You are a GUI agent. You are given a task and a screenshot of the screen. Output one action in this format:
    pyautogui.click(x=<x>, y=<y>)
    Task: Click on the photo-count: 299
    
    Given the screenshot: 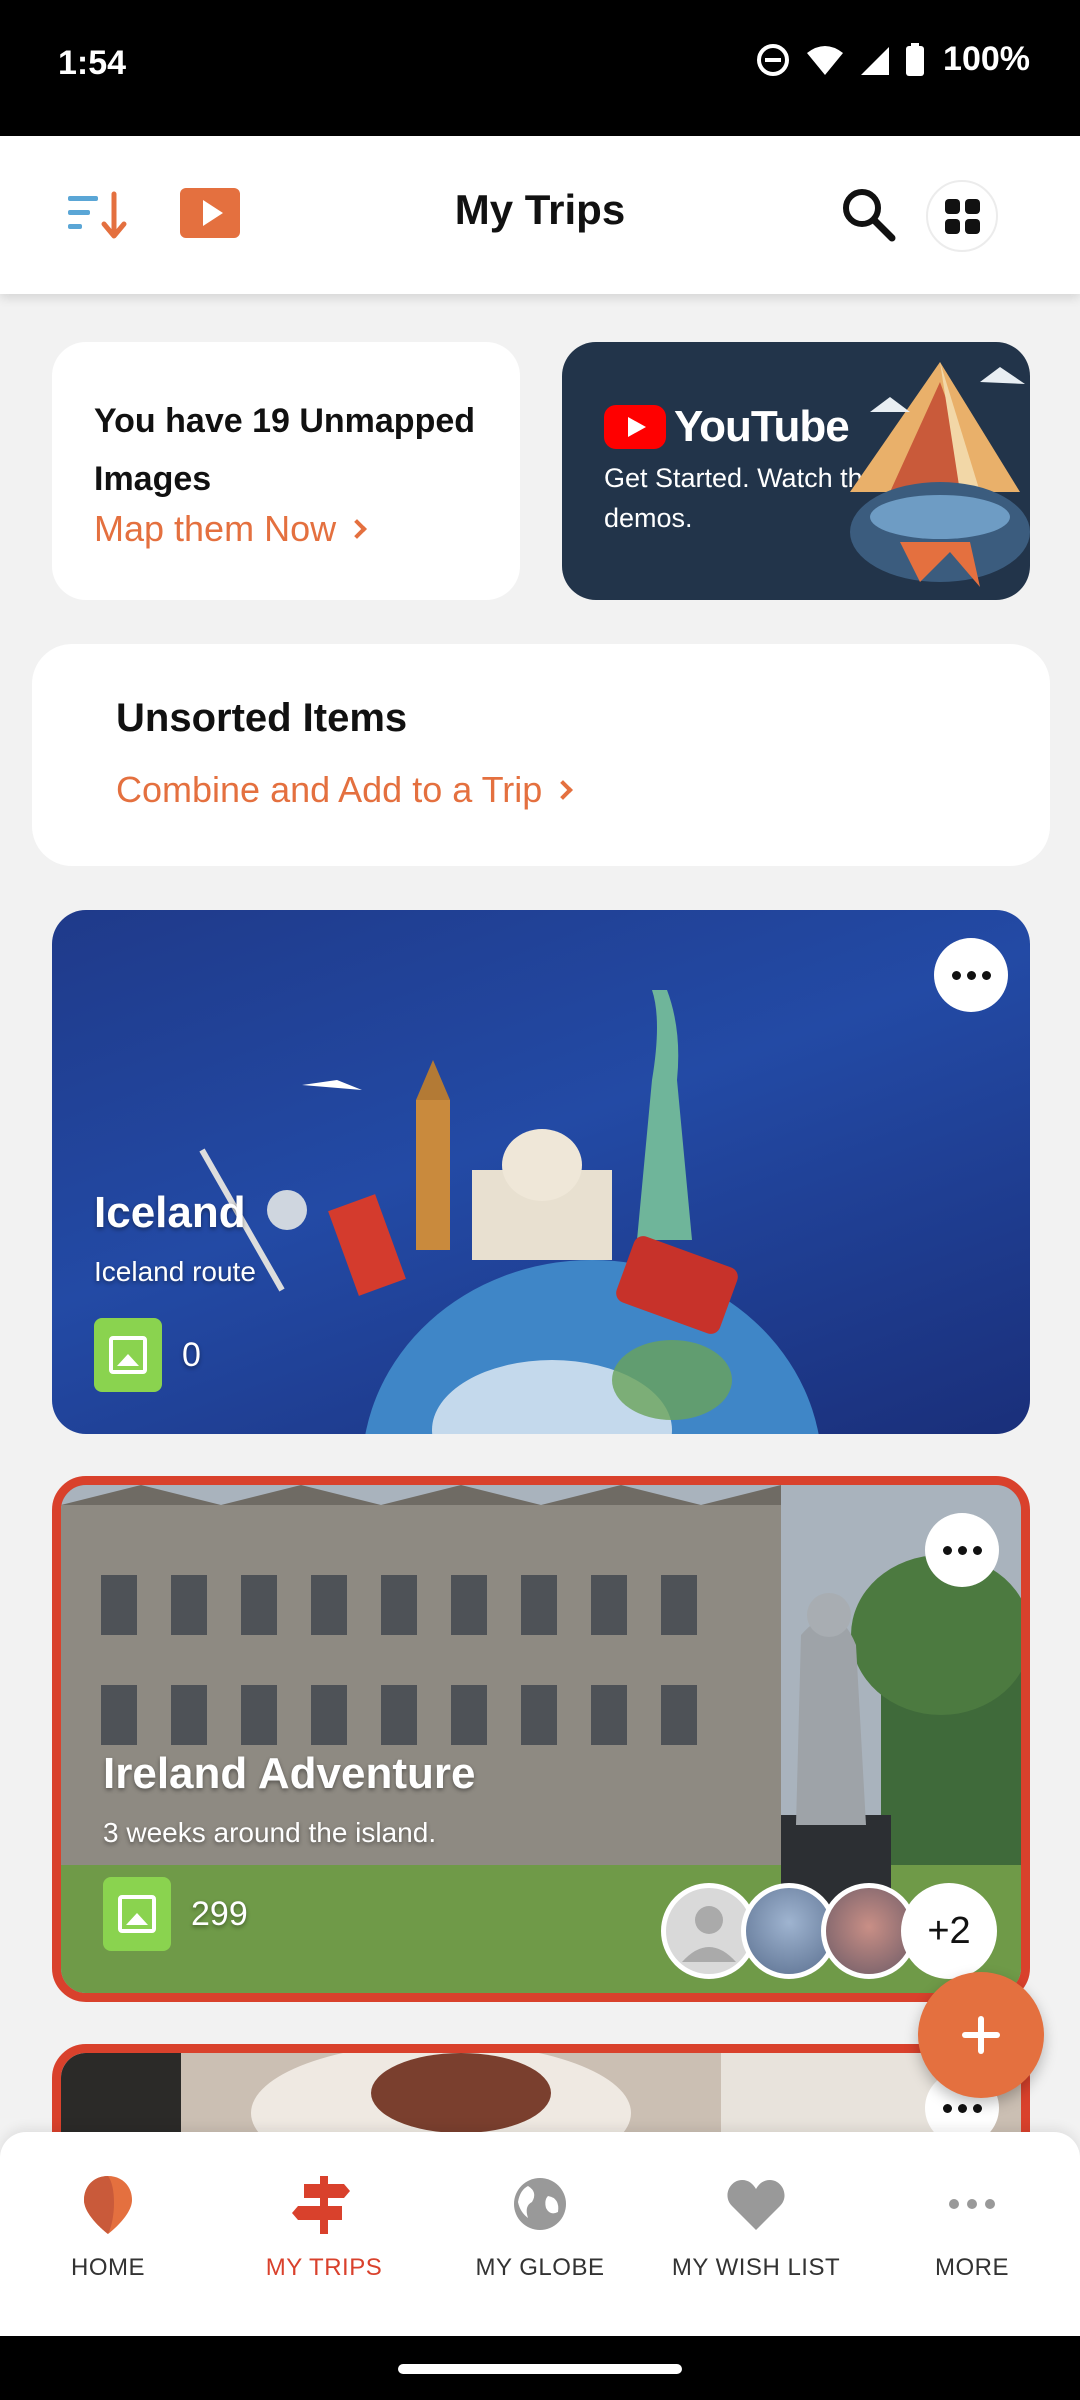 What is the action you would take?
    pyautogui.click(x=219, y=1914)
    